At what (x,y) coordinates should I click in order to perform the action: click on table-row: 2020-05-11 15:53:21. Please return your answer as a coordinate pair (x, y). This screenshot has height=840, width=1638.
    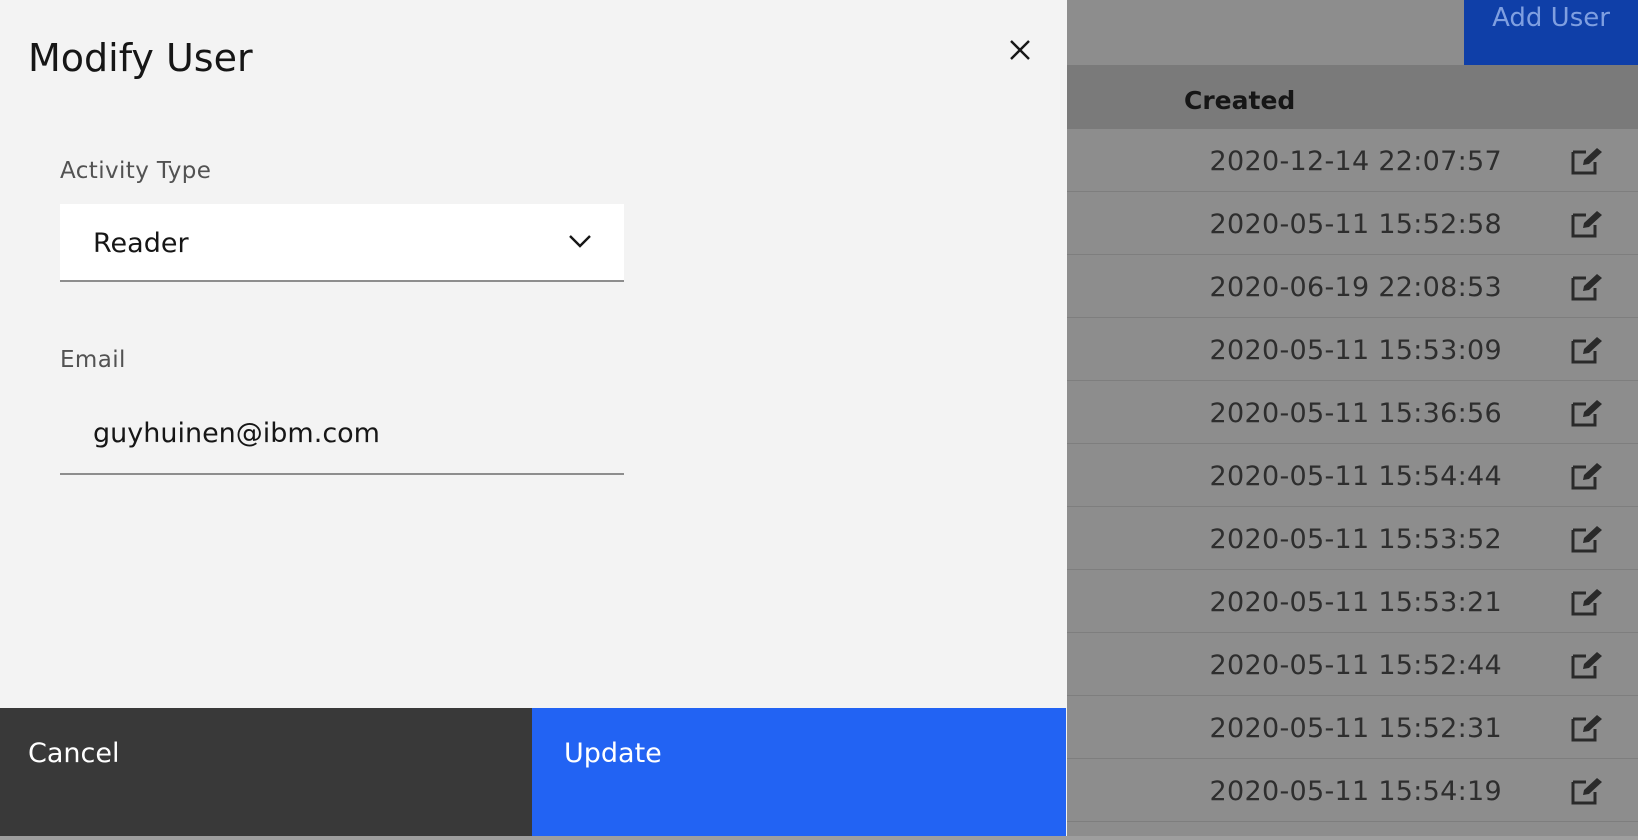
    Looking at the image, I should click on (1352, 601).